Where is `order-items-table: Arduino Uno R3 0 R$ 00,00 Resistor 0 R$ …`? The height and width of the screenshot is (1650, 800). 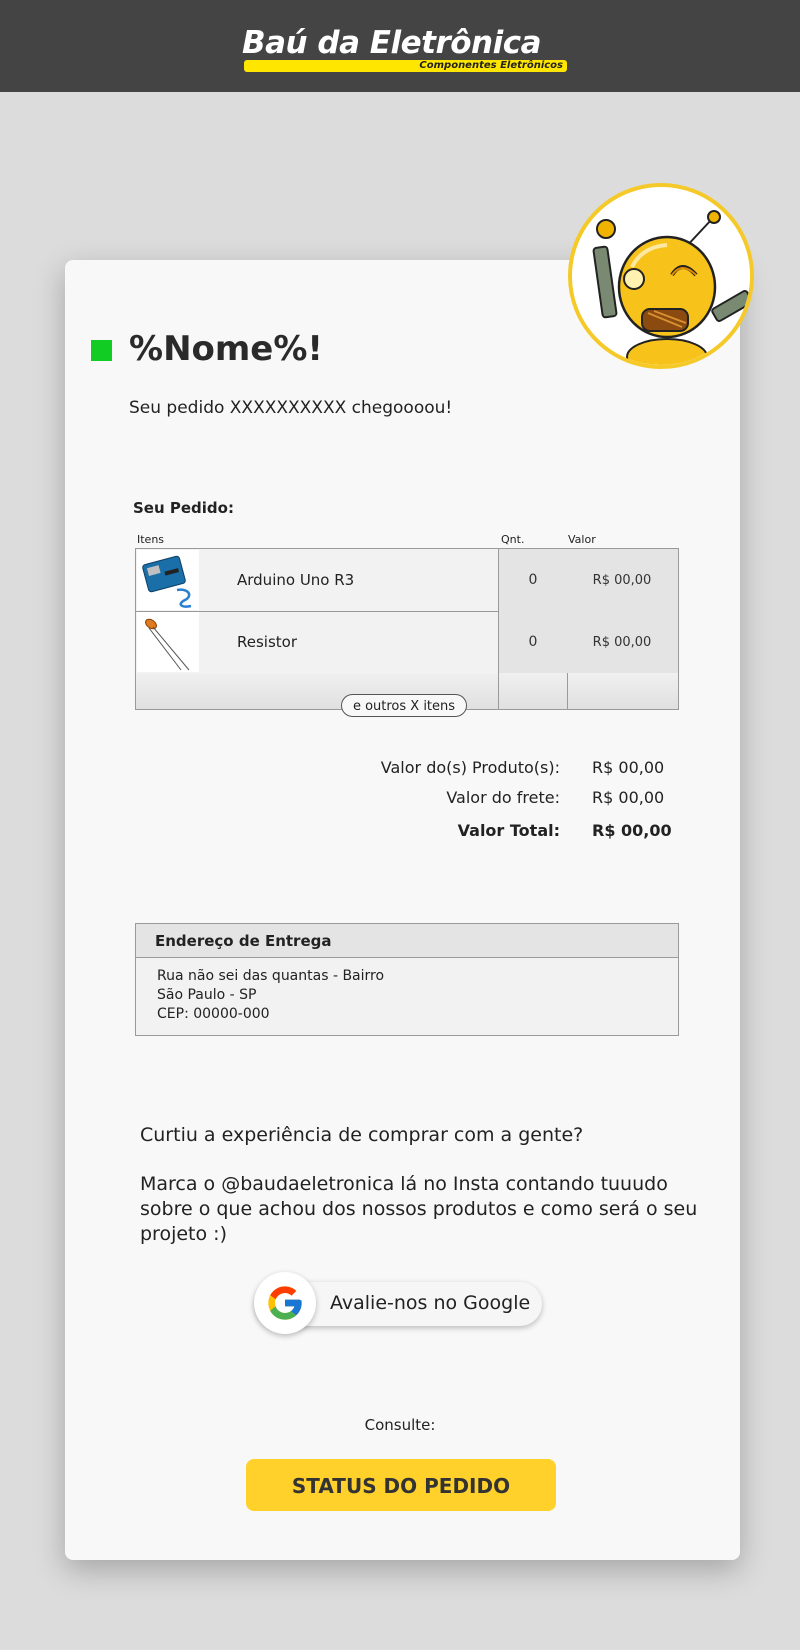 order-items-table: Arduino Uno R3 0 R$ 00,00 Resistor 0 R$ … is located at coordinates (407, 629).